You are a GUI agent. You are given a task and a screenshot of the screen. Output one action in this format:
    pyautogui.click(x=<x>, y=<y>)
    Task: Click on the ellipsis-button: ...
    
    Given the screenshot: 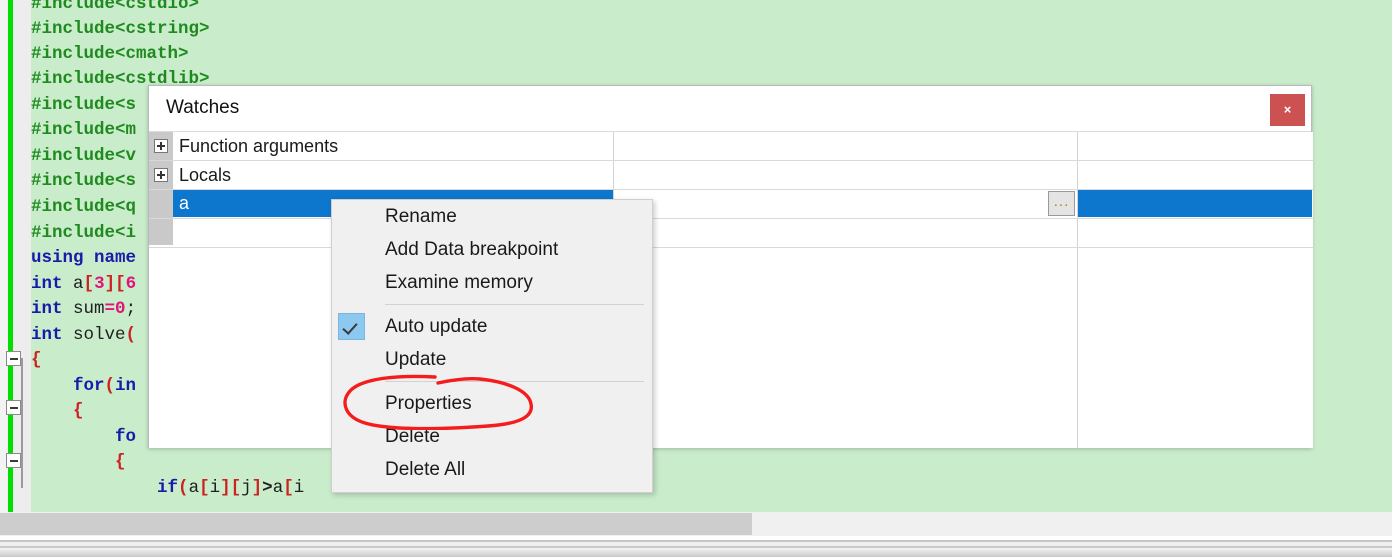 What is the action you would take?
    pyautogui.click(x=1061, y=203)
    